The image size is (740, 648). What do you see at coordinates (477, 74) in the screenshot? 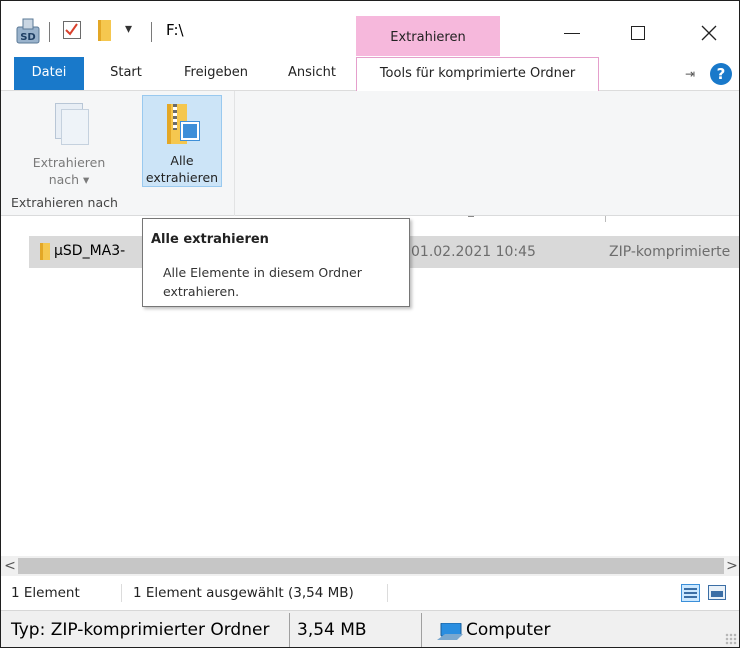
I see `tab-tools-compressed: Tools für komprimierte Ordner` at bounding box center [477, 74].